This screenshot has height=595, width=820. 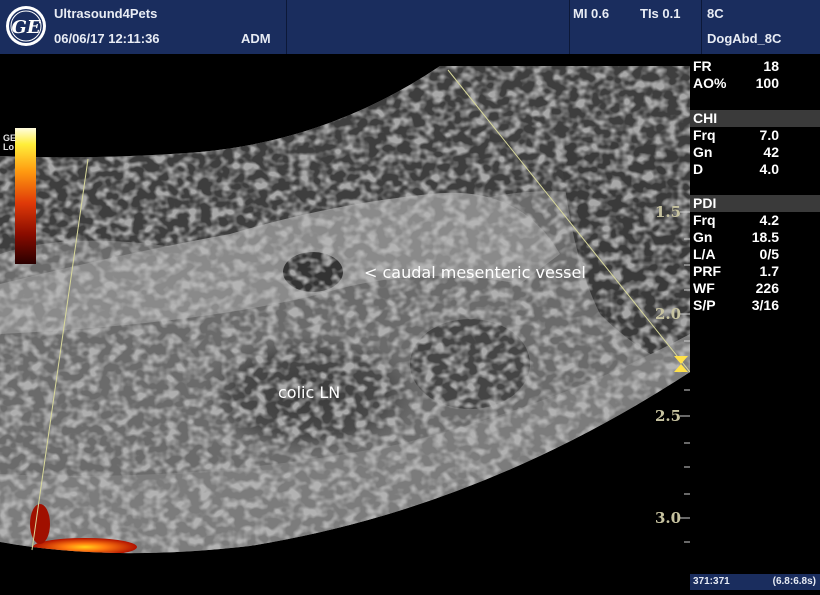 What do you see at coordinates (736, 305) in the screenshot?
I see `param-pdi-sp: S/P 3/16` at bounding box center [736, 305].